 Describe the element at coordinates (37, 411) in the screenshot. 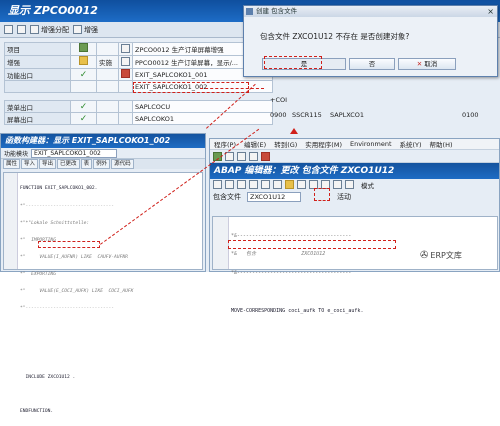

I see `code-line: ENDFUNCTION.` at that location.